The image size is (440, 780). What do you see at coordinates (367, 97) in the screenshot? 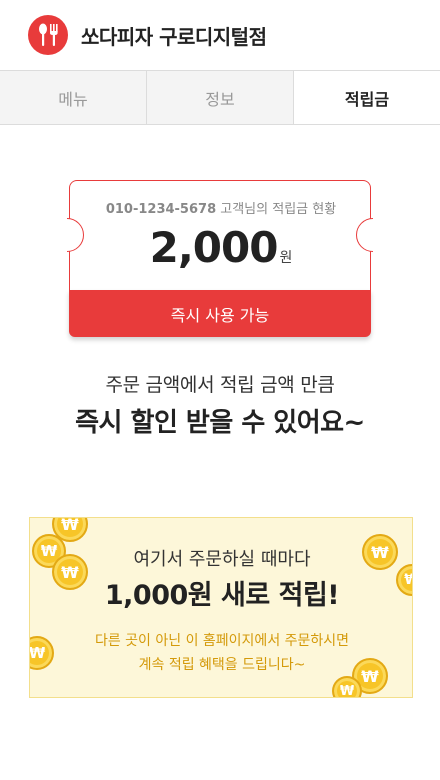
I see `tab-points: 적립금` at bounding box center [367, 97].